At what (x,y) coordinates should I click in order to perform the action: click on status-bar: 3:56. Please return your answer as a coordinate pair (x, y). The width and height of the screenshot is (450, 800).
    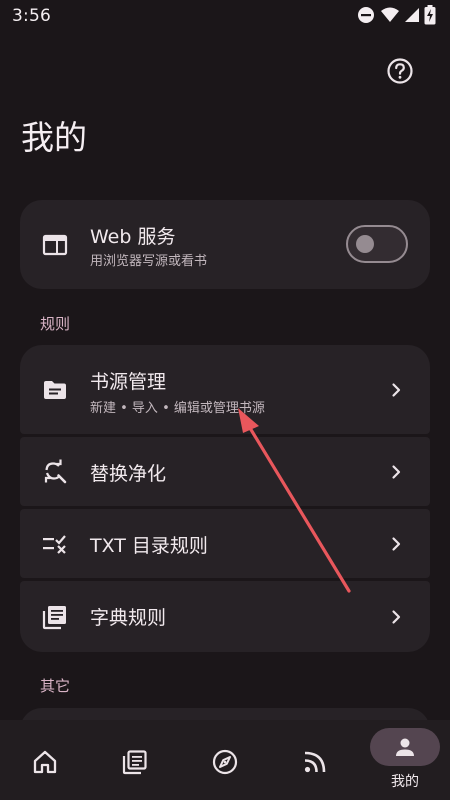
    Looking at the image, I should click on (225, 17).